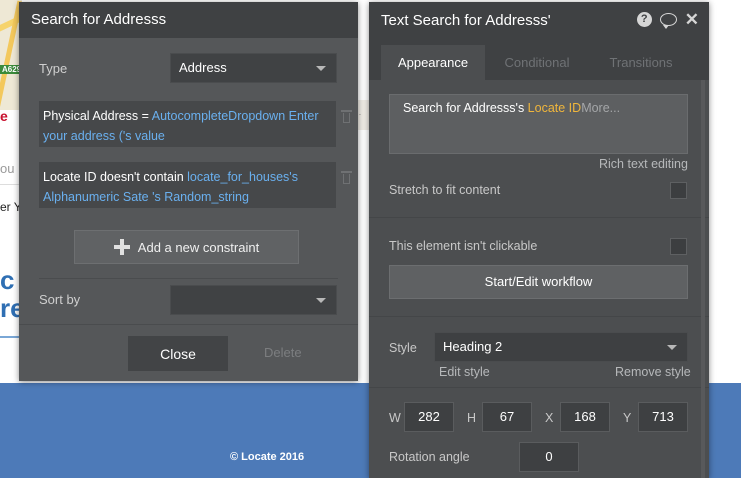 This screenshot has width=741, height=478. What do you see at coordinates (10, 337) in the screenshot?
I see `heading-underline` at bounding box center [10, 337].